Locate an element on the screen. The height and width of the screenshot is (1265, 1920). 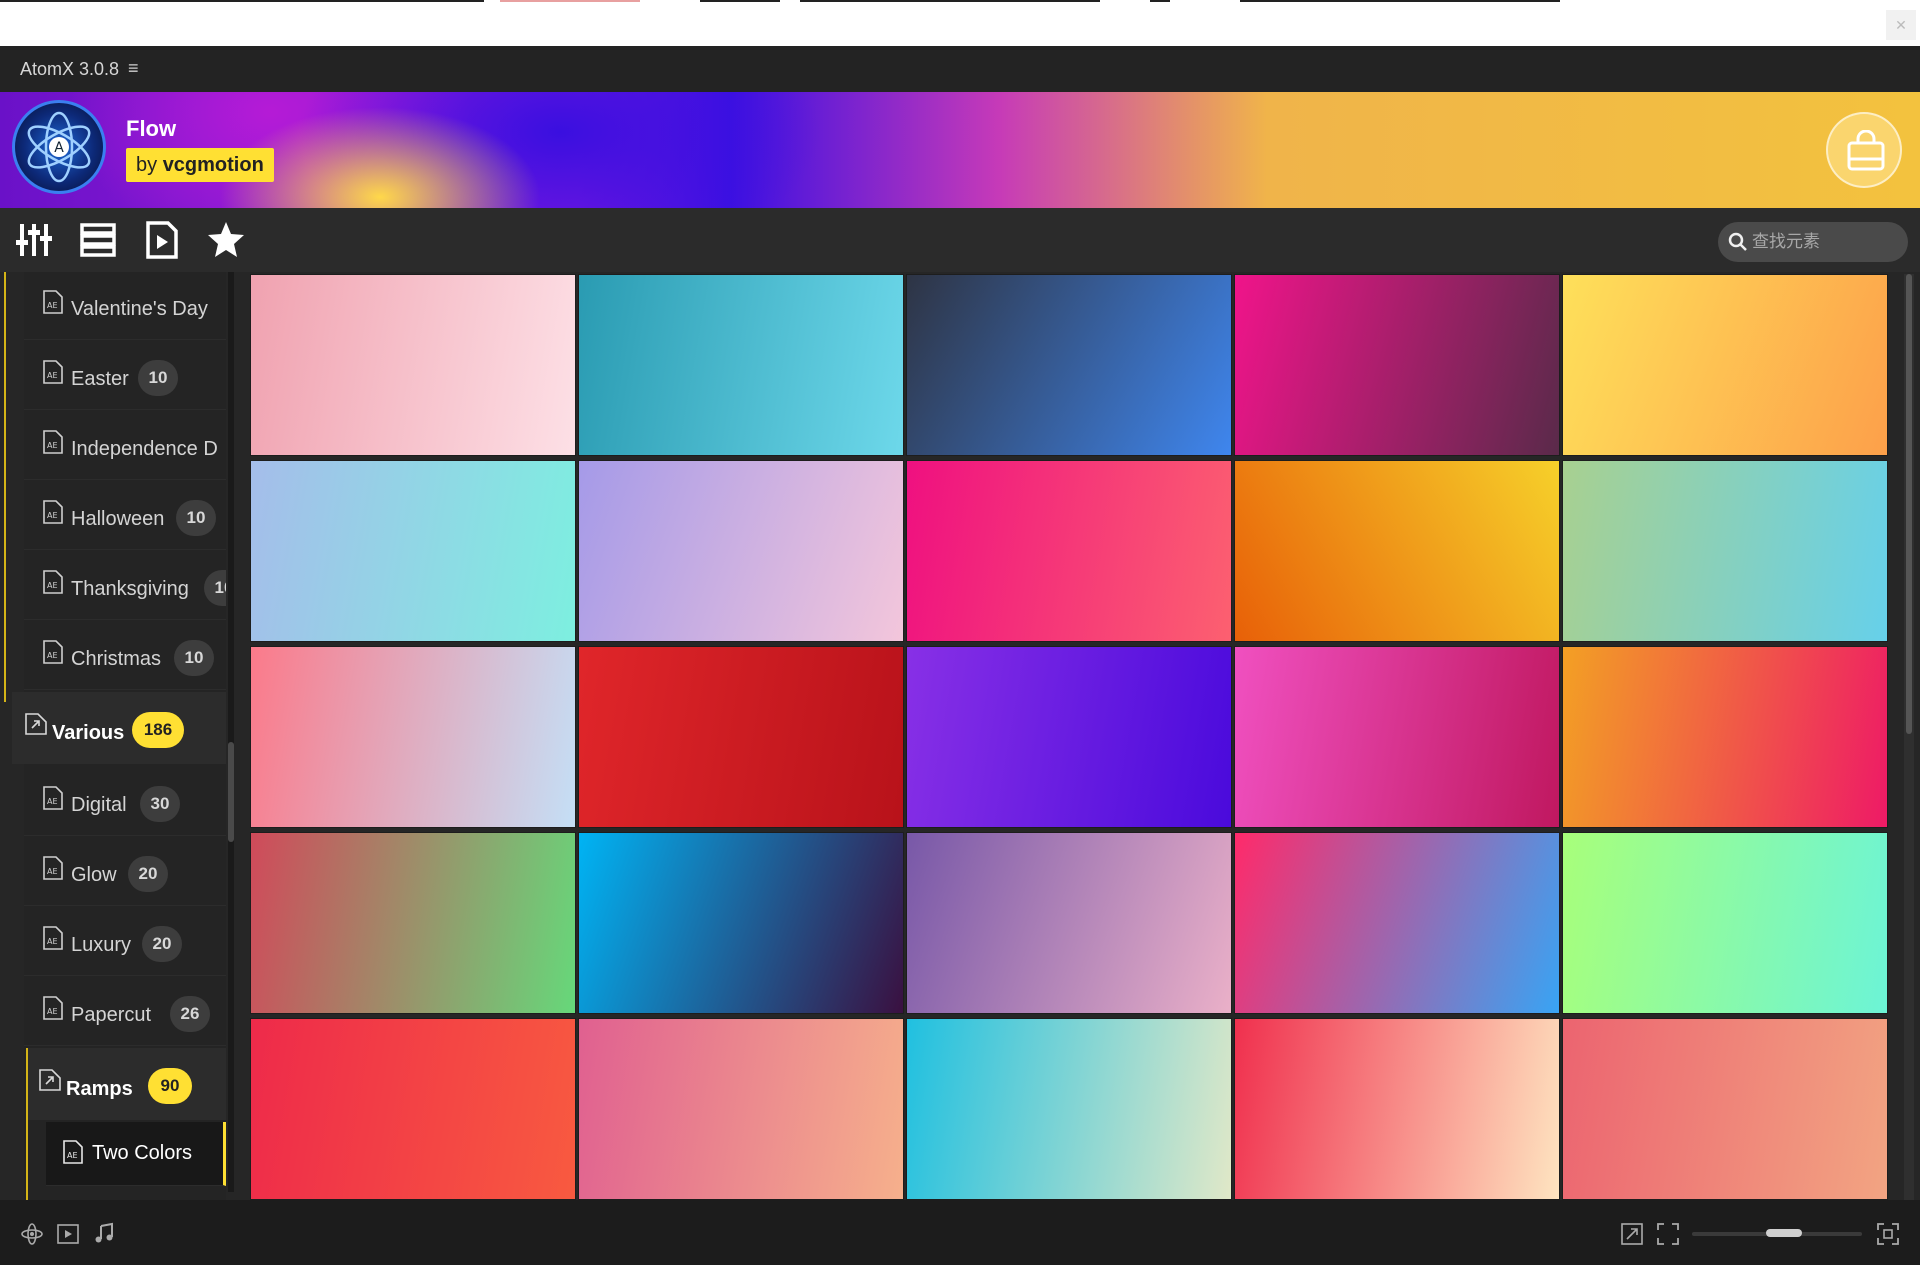
sidebar-item-valentines-day: AE Valentine's Day is located at coordinates (125, 306).